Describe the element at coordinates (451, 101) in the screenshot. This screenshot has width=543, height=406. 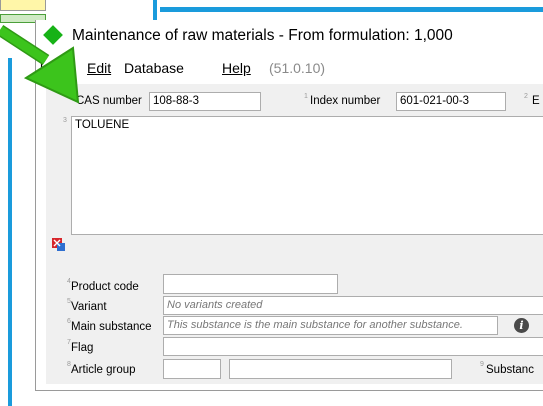
I see `index-number-field: 601-021-00-3` at that location.